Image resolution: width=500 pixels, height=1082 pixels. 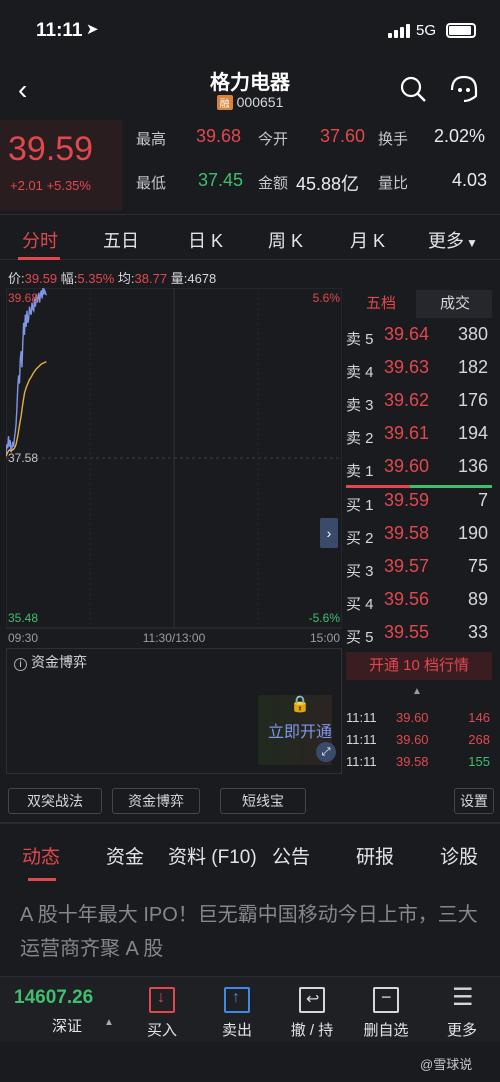 I want to click on more-label: 更多, so click(x=461, y=1030).